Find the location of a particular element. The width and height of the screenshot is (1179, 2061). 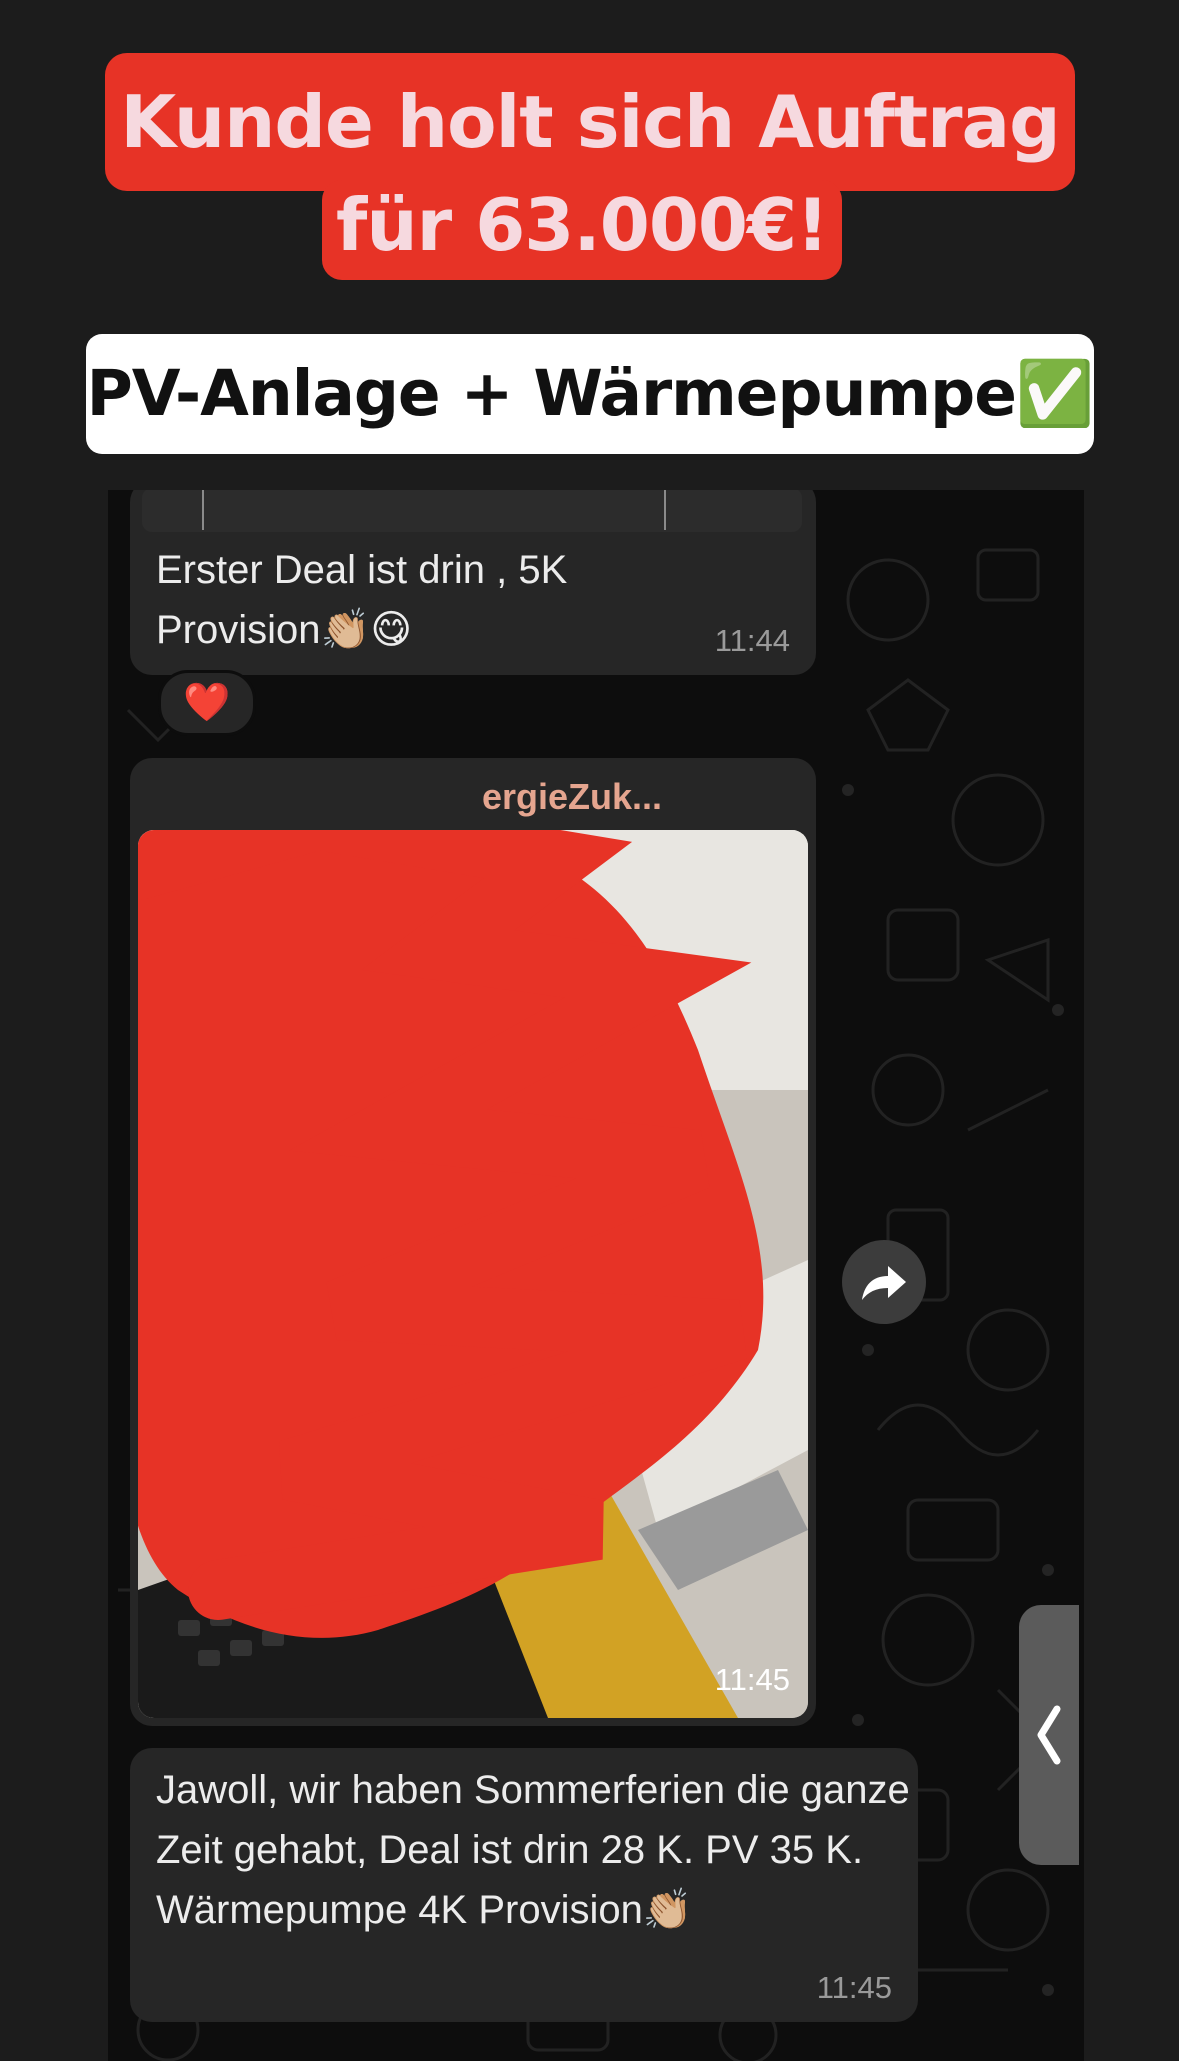

headline-line-2: für 63.000€! is located at coordinates (582, 230).